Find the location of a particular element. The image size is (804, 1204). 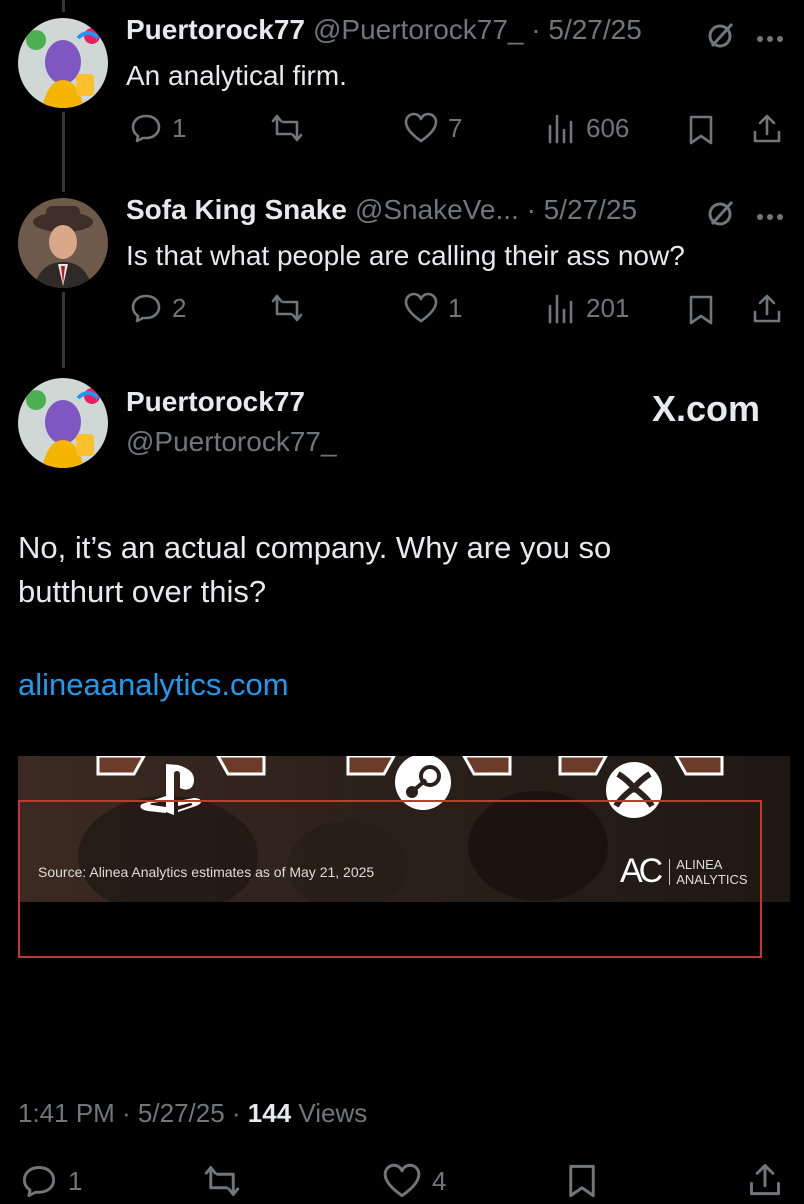

like-button: 7 is located at coordinates (433, 128).